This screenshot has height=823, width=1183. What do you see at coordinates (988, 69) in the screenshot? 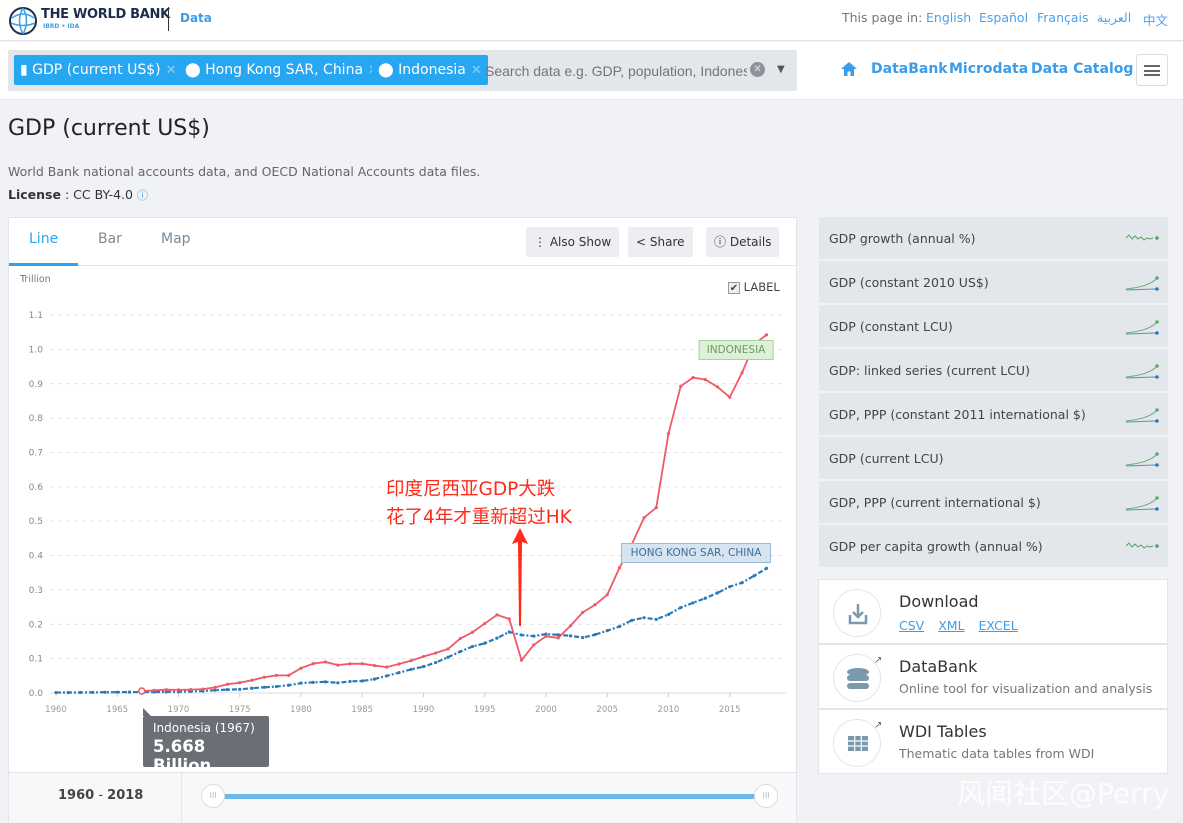
I see `nav-microdata: Microdata` at bounding box center [988, 69].